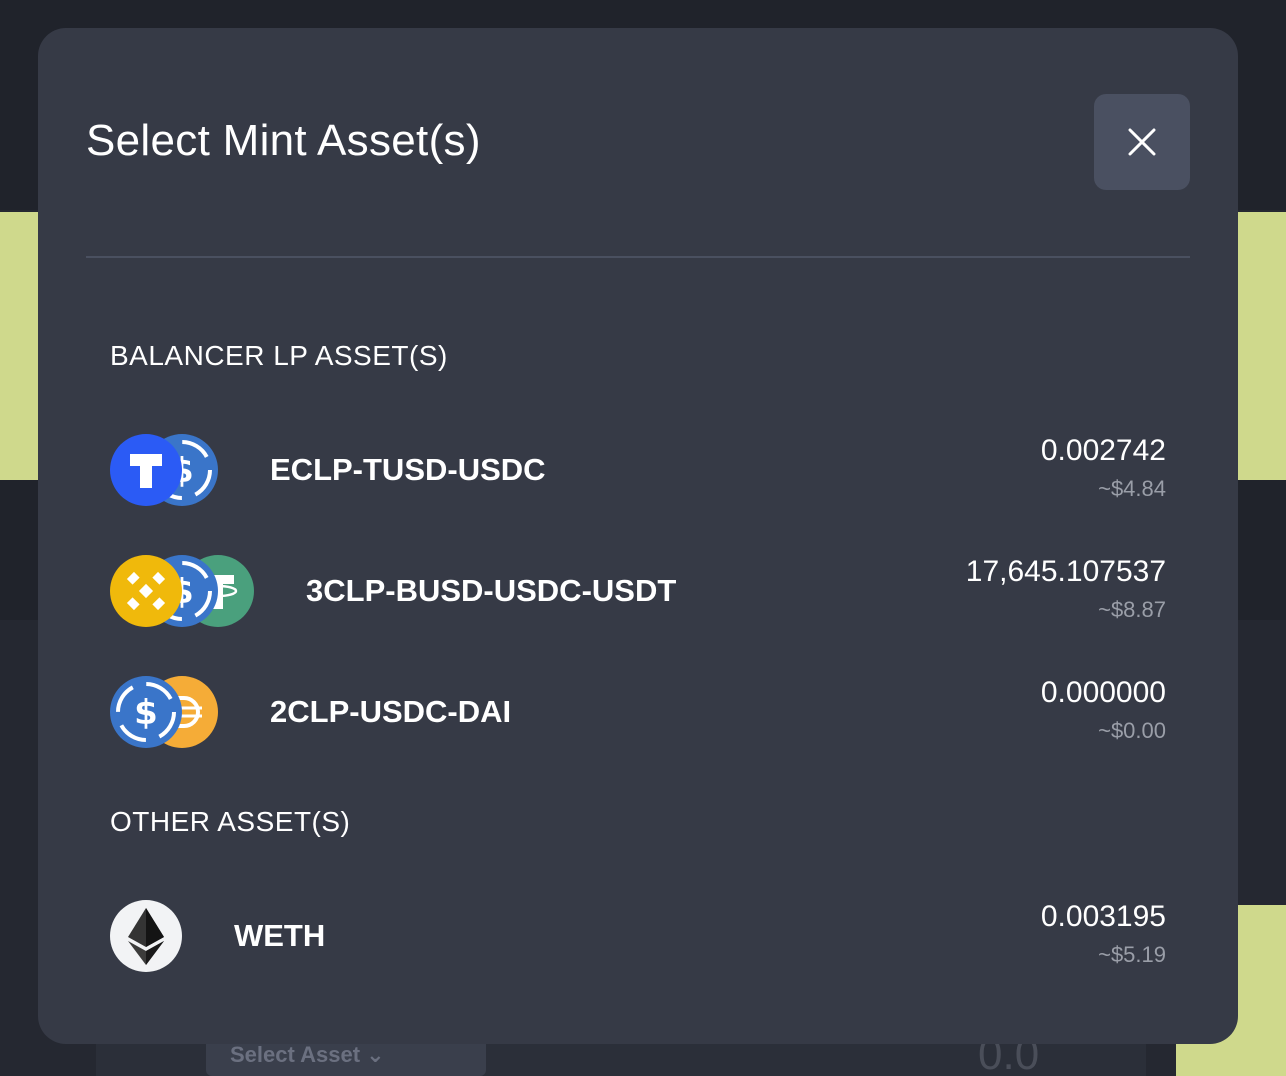  I want to click on section-label-other: OTHER ASSET(S), so click(230, 821).